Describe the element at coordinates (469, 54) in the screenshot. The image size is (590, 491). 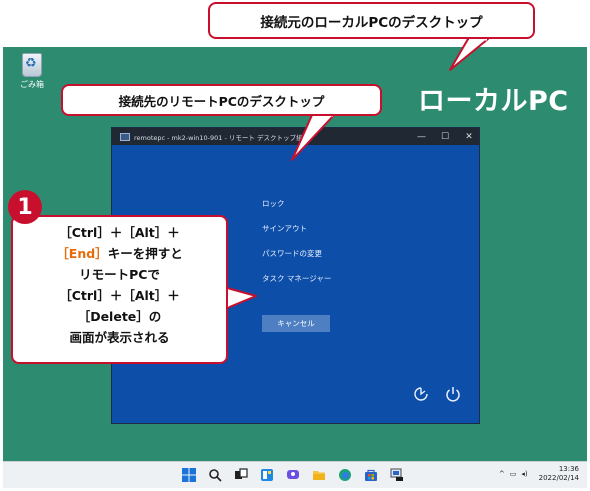
I see `local-callout-tail` at that location.